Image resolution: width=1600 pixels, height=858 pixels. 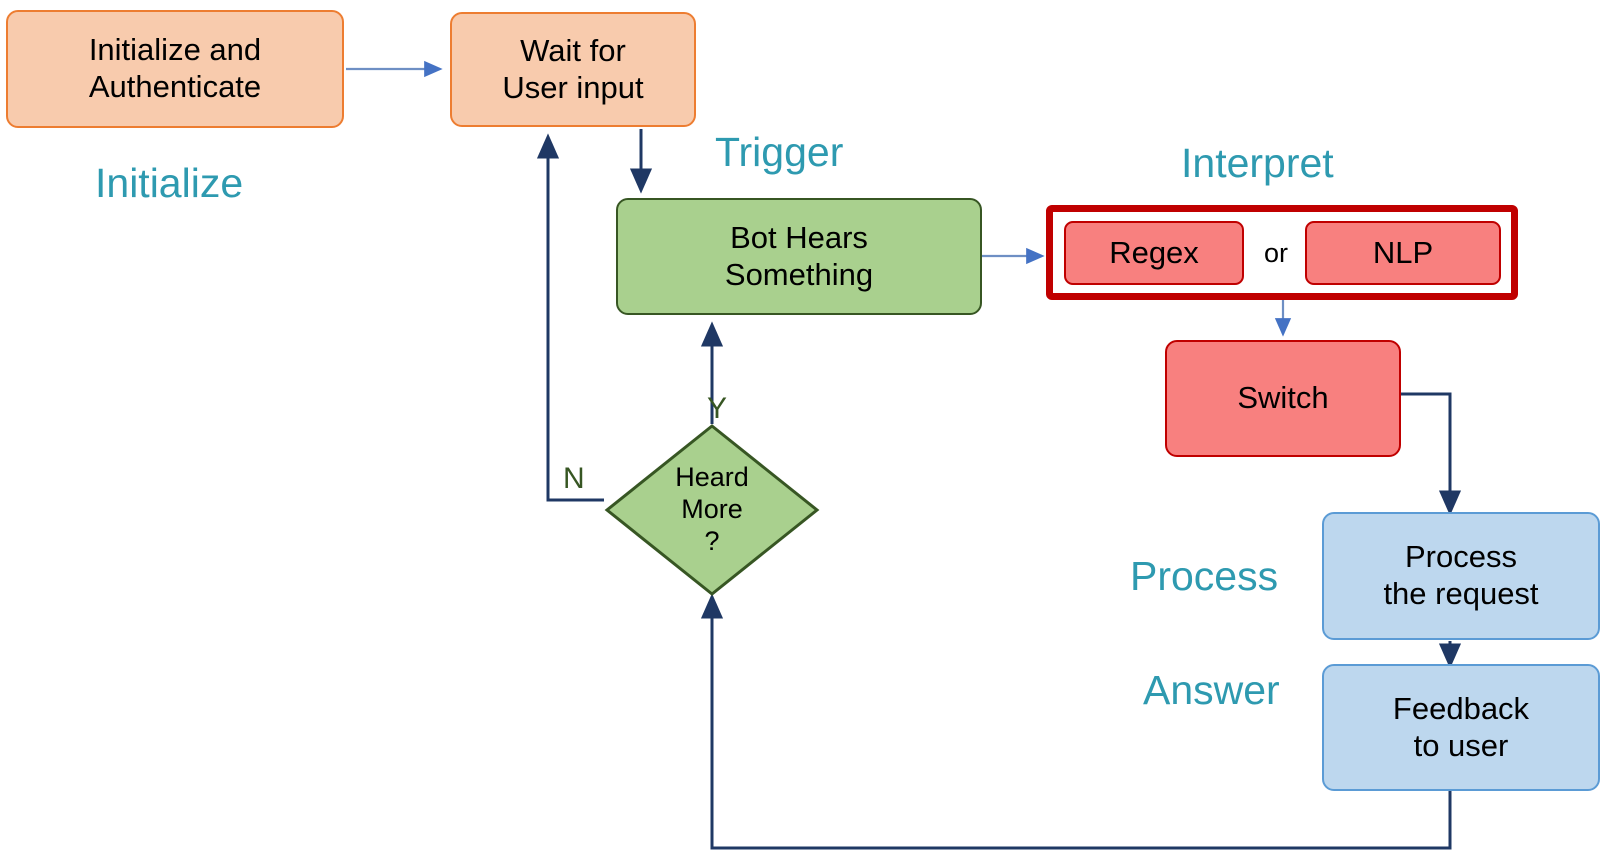 What do you see at coordinates (574, 478) in the screenshot?
I see `branch-label-no: N` at bounding box center [574, 478].